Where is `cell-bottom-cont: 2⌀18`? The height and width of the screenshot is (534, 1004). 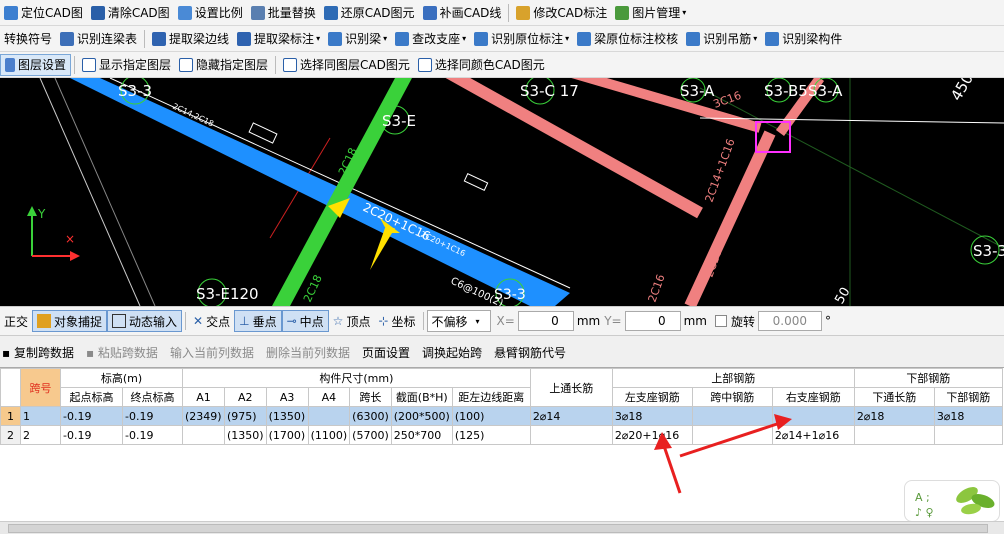
cell-bottom-cont: 2⌀18 is located at coordinates (894, 416).